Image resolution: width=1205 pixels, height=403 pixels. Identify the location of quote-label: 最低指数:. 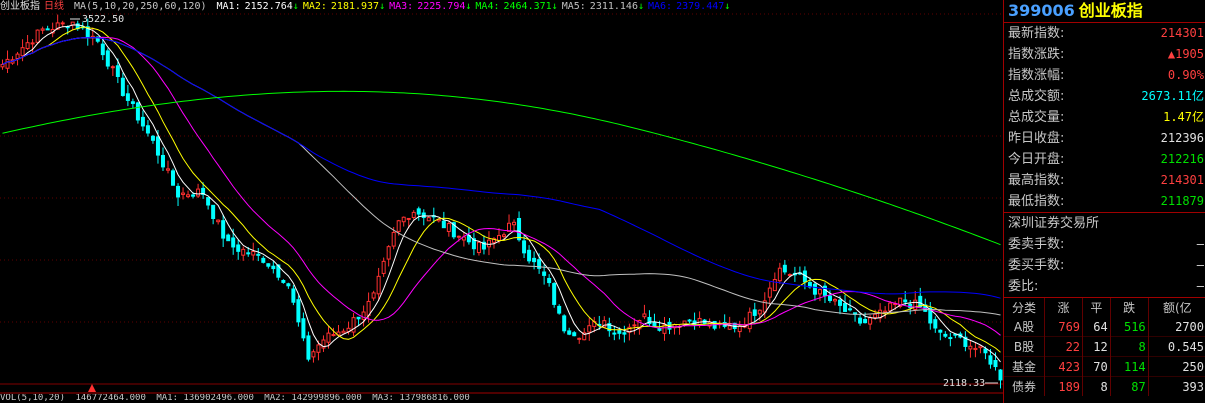
(1036, 201).